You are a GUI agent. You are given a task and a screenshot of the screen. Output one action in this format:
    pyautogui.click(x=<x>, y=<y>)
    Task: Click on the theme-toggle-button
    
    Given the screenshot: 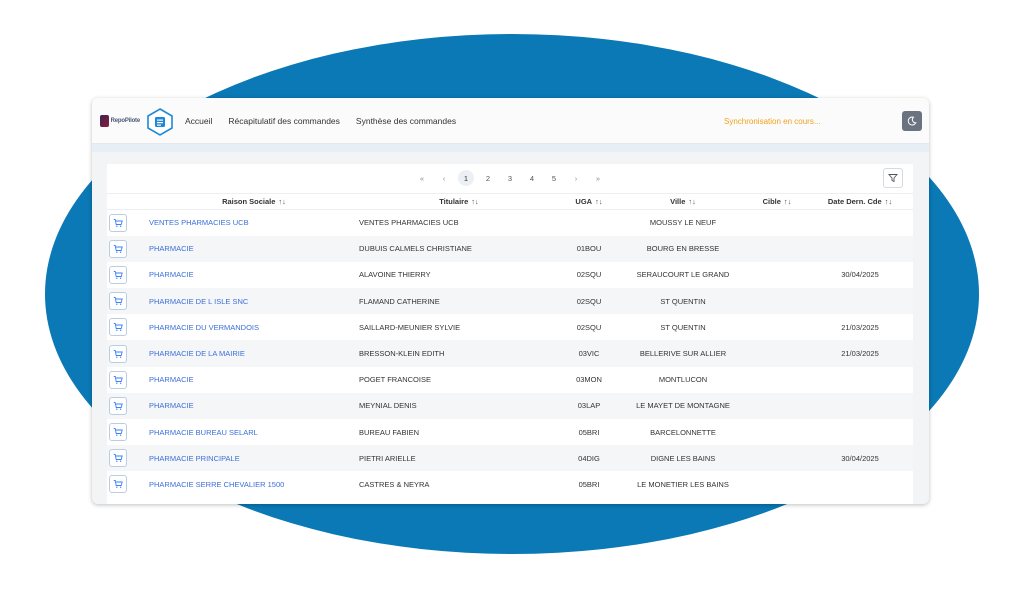 What is the action you would take?
    pyautogui.click(x=912, y=121)
    